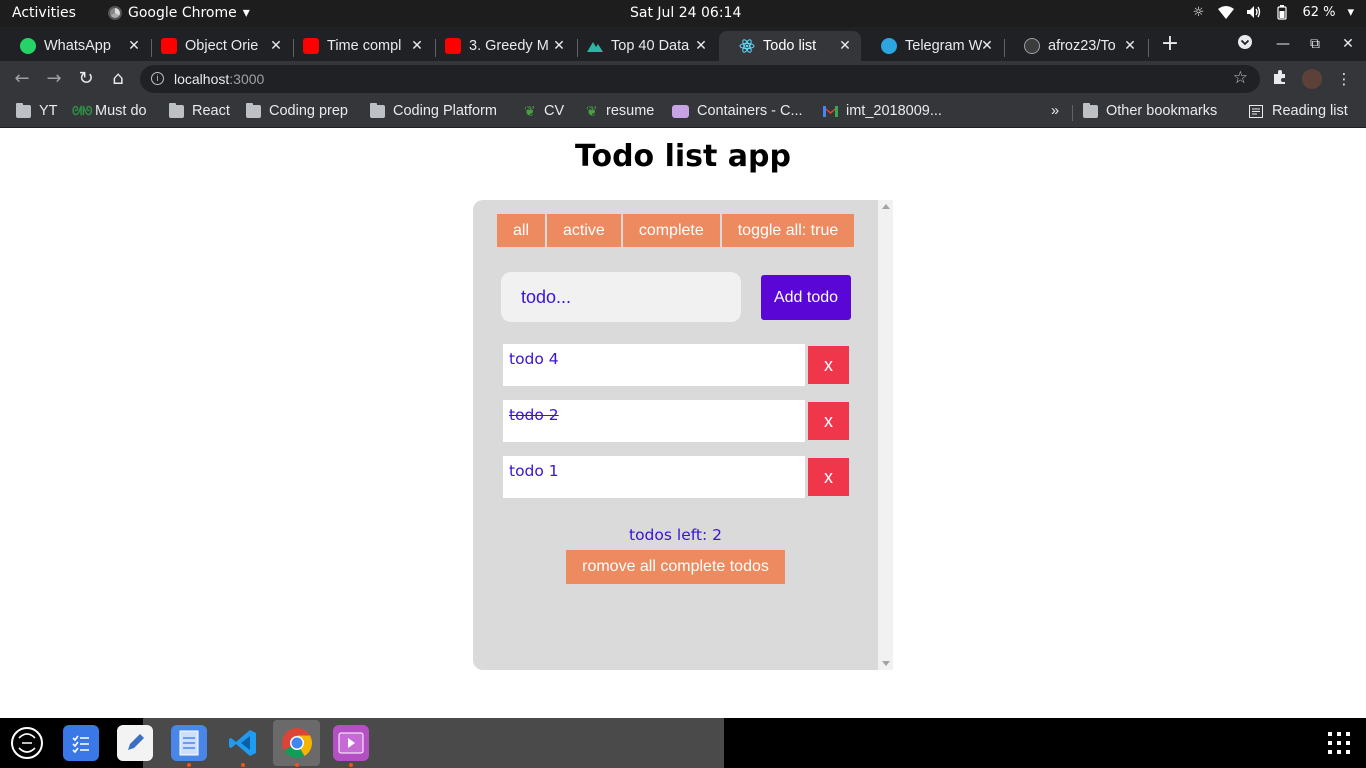 This screenshot has width=1366, height=768. Describe the element at coordinates (37, 110) in the screenshot. I see `bookmark-yt: YT` at that location.